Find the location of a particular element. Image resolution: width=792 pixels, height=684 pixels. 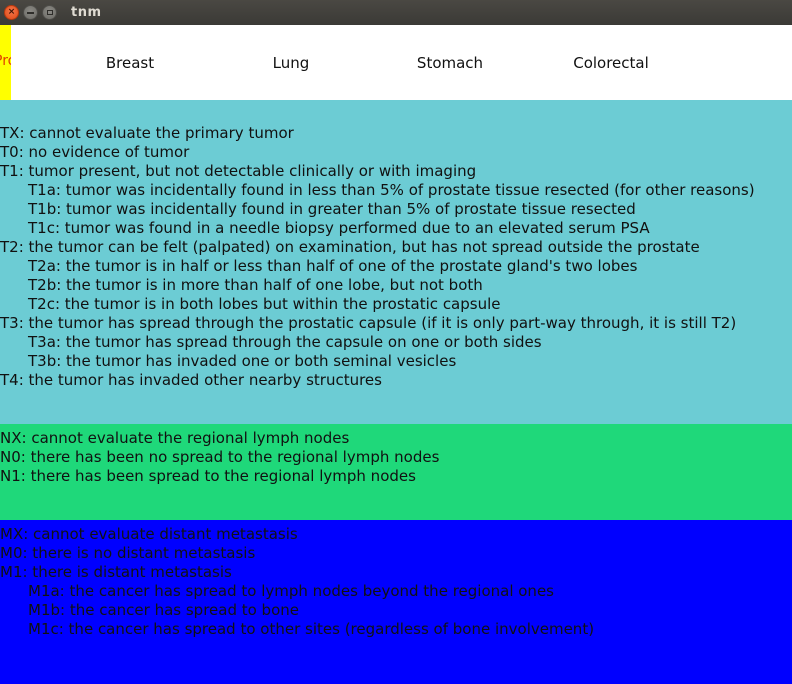

tab-lung: Lung is located at coordinates (291, 62).